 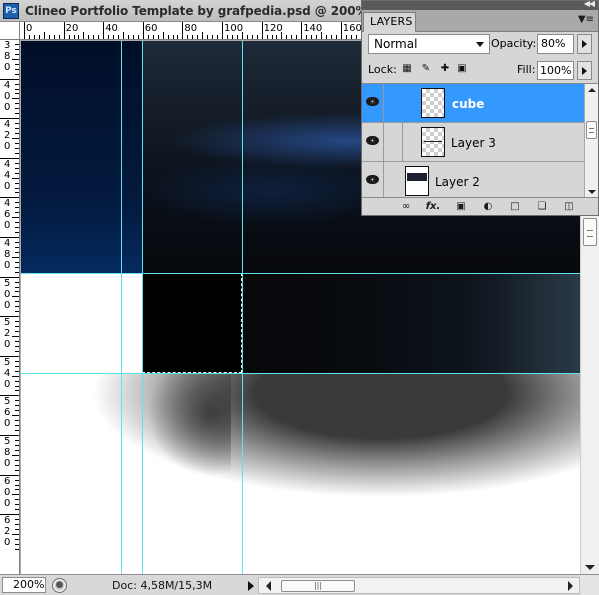 I want to click on opacity-input: 80%, so click(x=555, y=44).